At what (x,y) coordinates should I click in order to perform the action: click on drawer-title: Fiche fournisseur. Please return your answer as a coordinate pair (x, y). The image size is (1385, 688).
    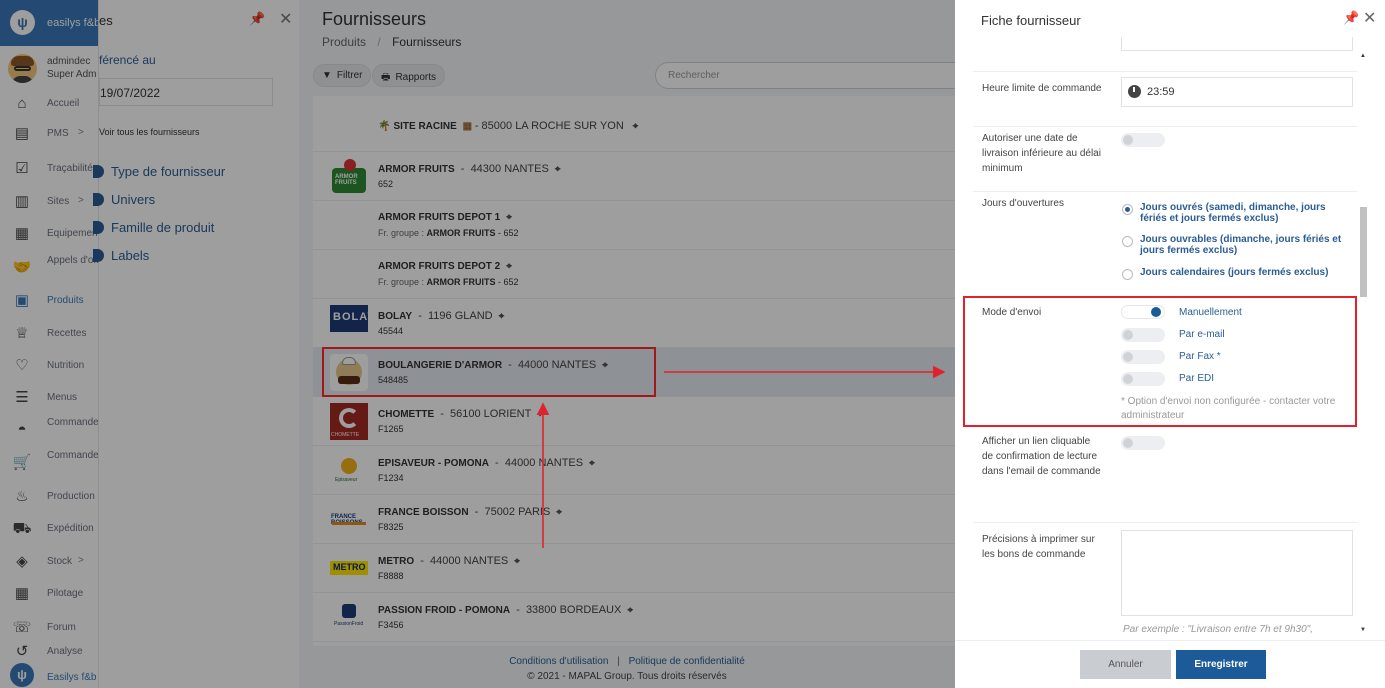
    Looking at the image, I should click on (1031, 20).